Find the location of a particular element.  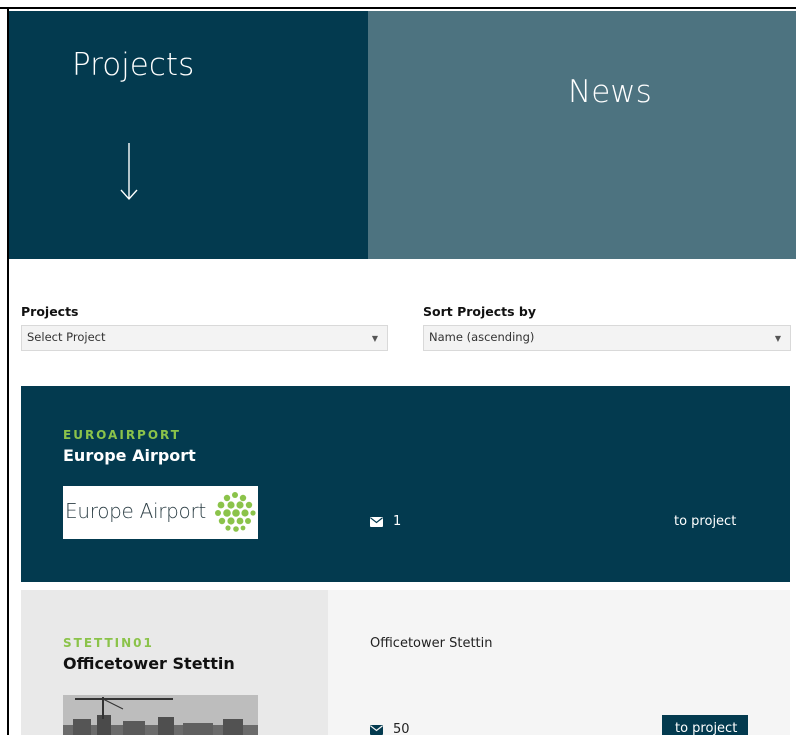

project-logo: Europe Airport is located at coordinates (160, 512).